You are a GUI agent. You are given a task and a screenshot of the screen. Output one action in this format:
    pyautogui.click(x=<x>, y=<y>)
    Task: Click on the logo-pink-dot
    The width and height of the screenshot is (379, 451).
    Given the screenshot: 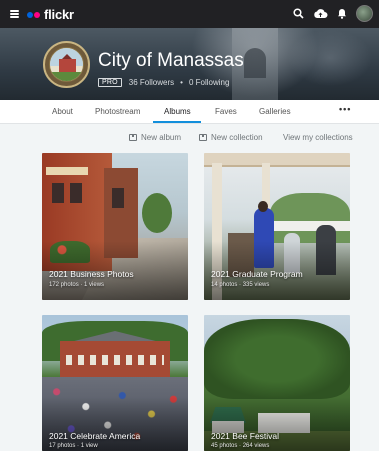 What is the action you would take?
    pyautogui.click(x=37, y=14)
    